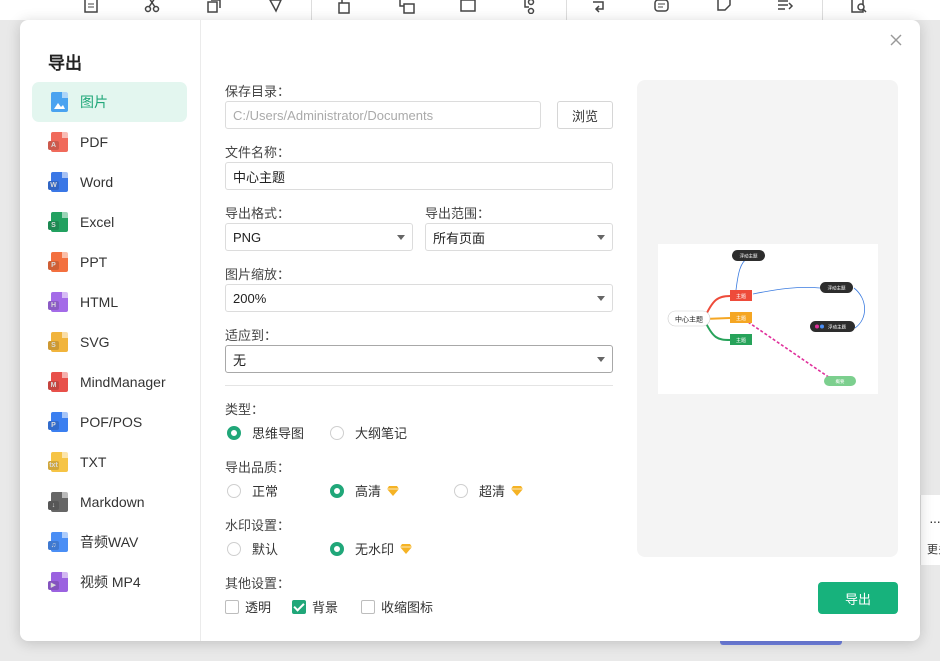  What do you see at coordinates (407, 7) in the screenshot?
I see `insert-subtopic-icon` at bounding box center [407, 7].